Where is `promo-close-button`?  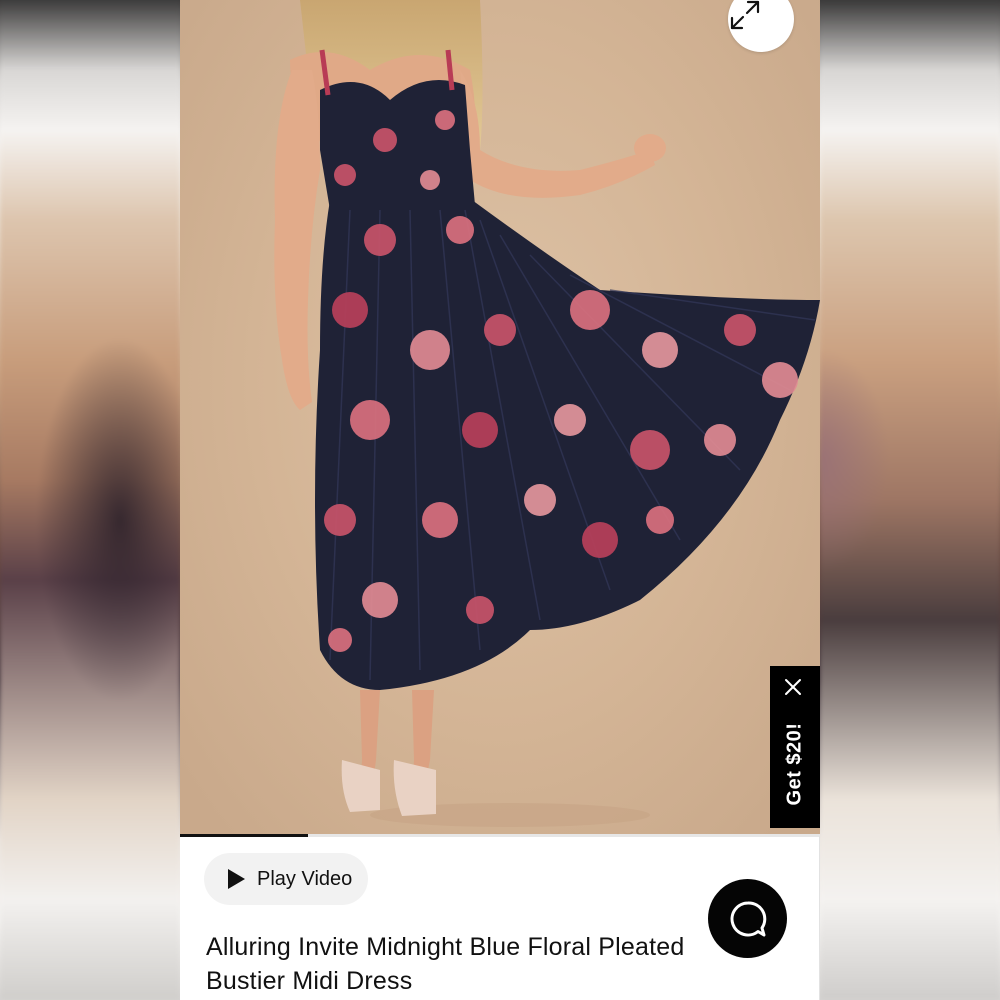
promo-close-button is located at coordinates (795, 689).